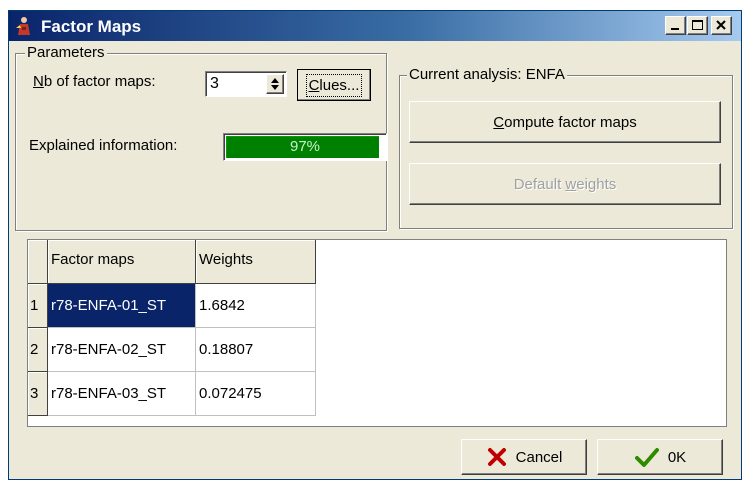  Describe the element at coordinates (256, 394) in the screenshot. I see `table-cell-weight: 0.072475` at that location.